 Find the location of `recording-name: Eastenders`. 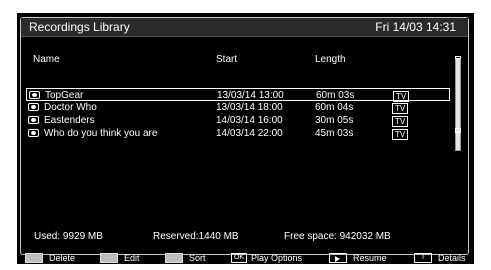

recording-name: Eastenders is located at coordinates (69, 120).